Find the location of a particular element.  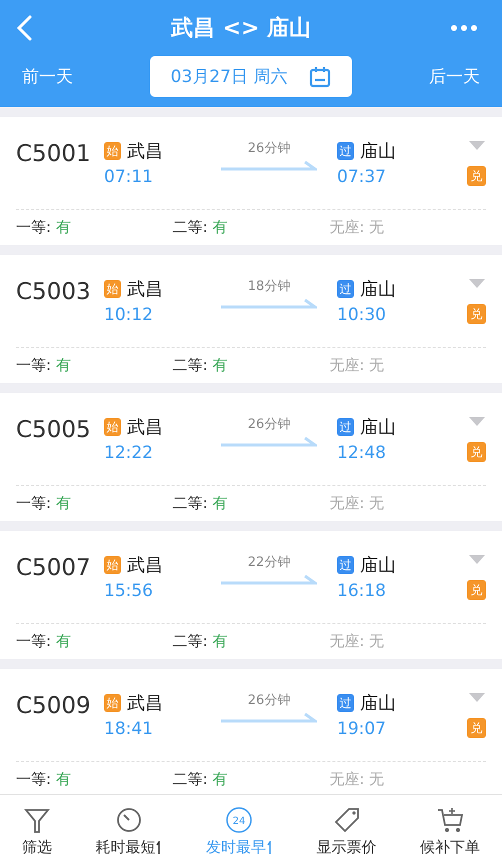

train-number: C5009 is located at coordinates (54, 705).